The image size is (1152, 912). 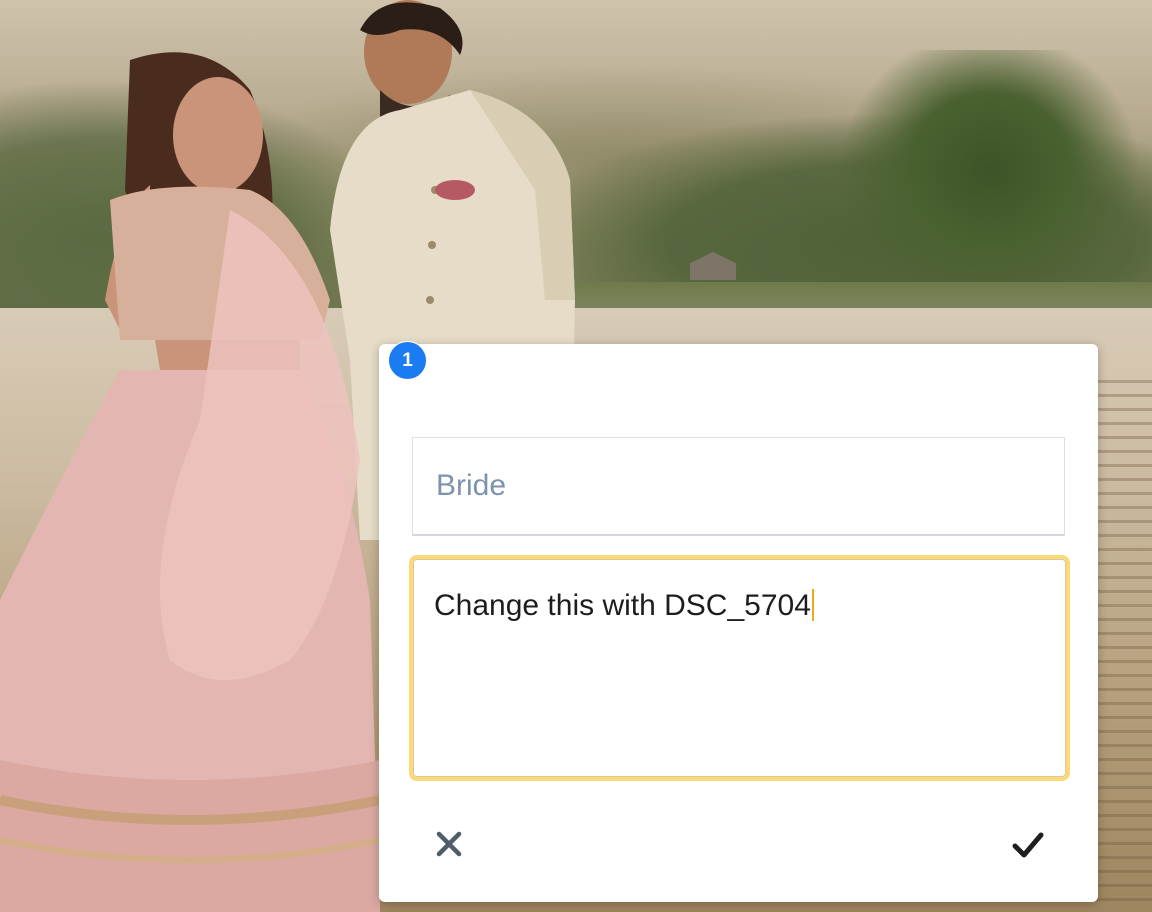 I want to click on confirm-button, so click(x=1029, y=846).